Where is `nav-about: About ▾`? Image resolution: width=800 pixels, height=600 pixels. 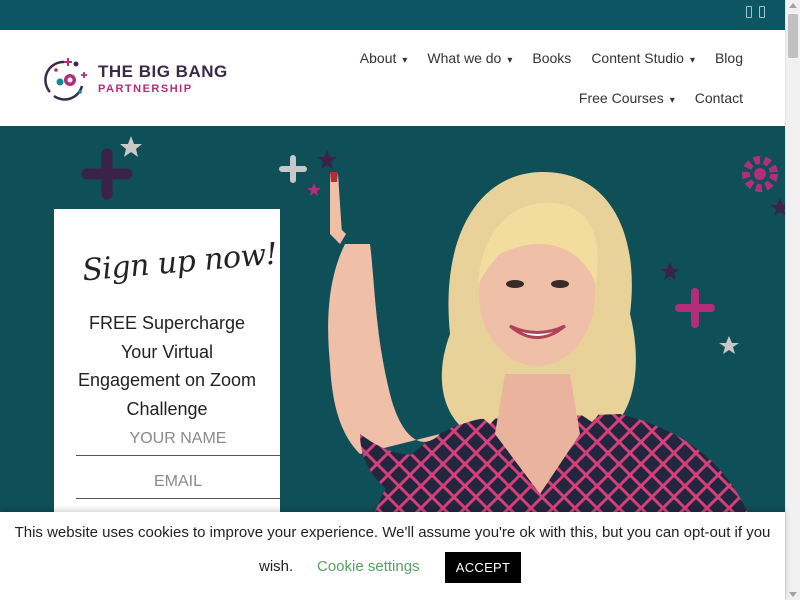 nav-about: About ▾ is located at coordinates (384, 58).